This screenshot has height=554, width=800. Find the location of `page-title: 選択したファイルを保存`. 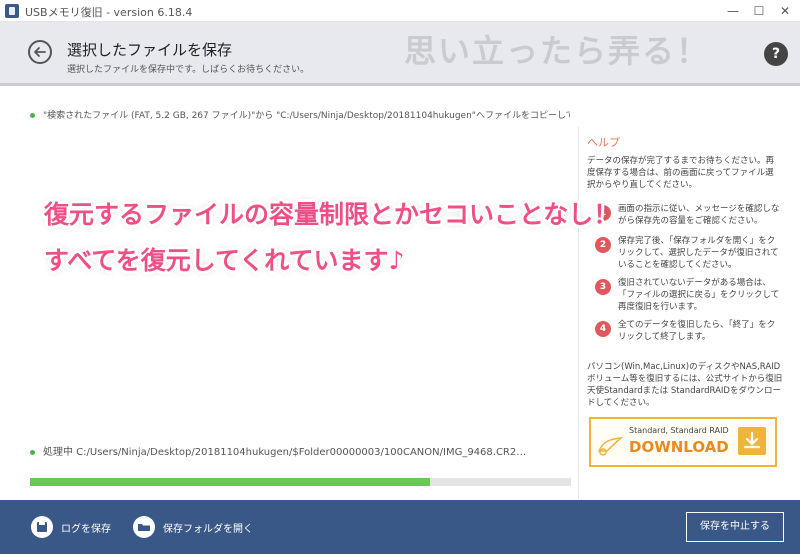

page-title: 選択したファイルを保存 is located at coordinates (150, 50).